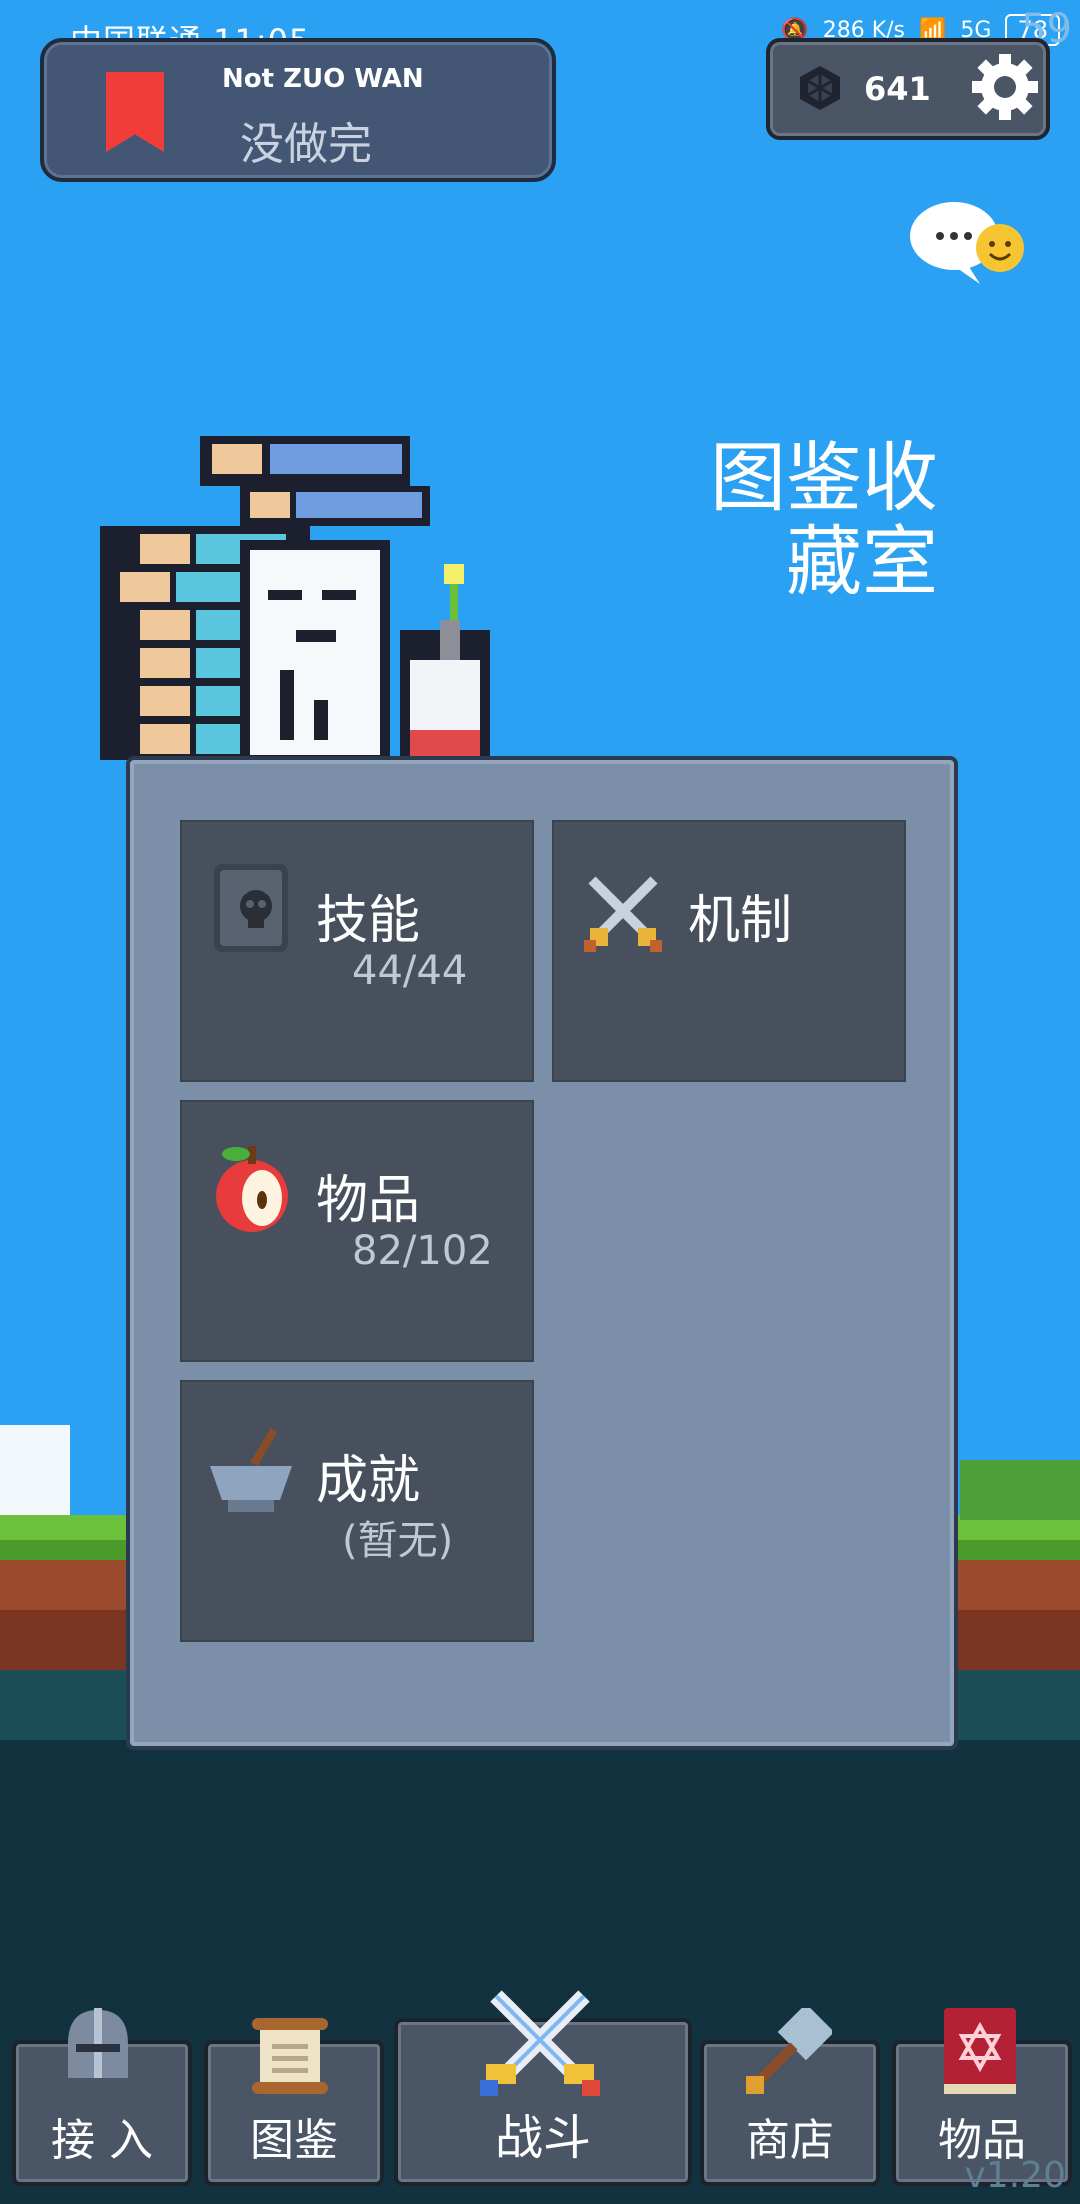 The image size is (1080, 2204). What do you see at coordinates (102, 2140) in the screenshot?
I see `nav-connect-label: 接 入` at bounding box center [102, 2140].